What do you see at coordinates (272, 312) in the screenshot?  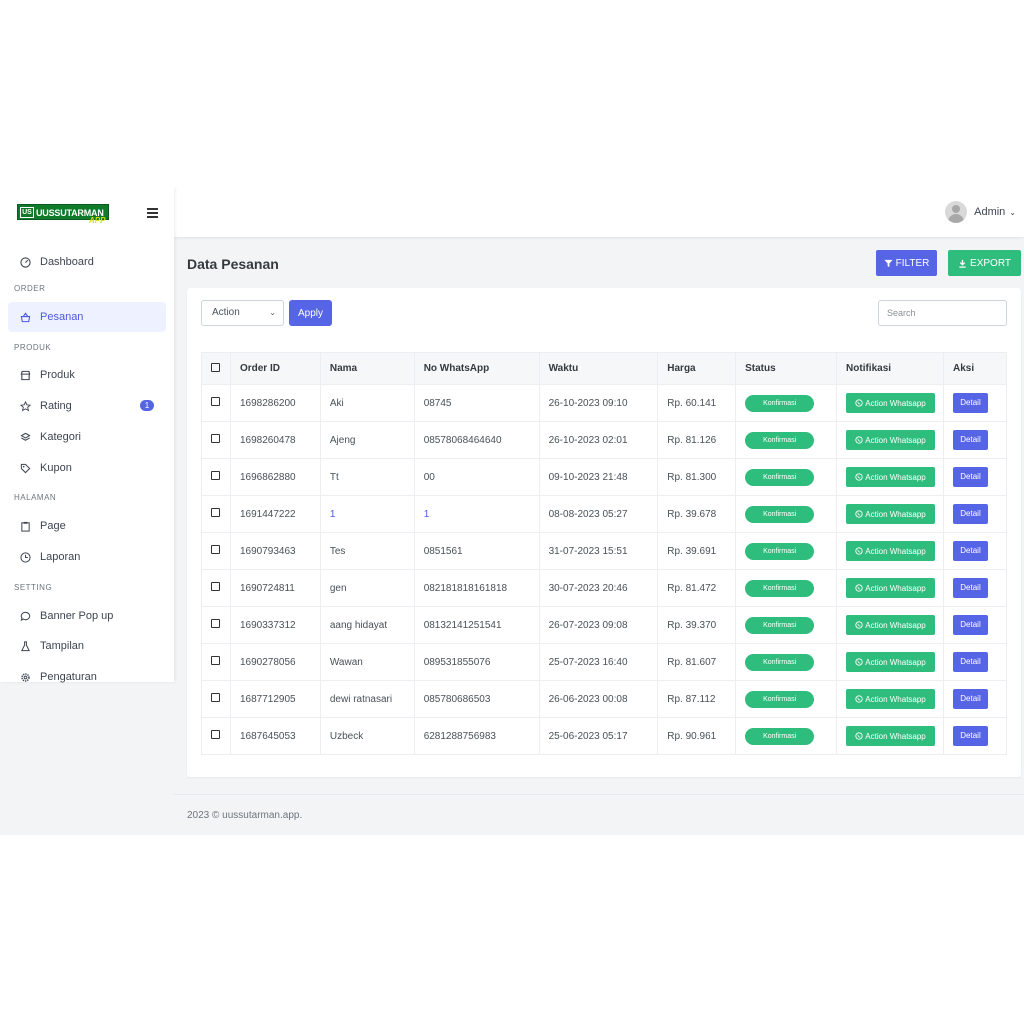 I see `chevron-down-icon: ⌄` at bounding box center [272, 312].